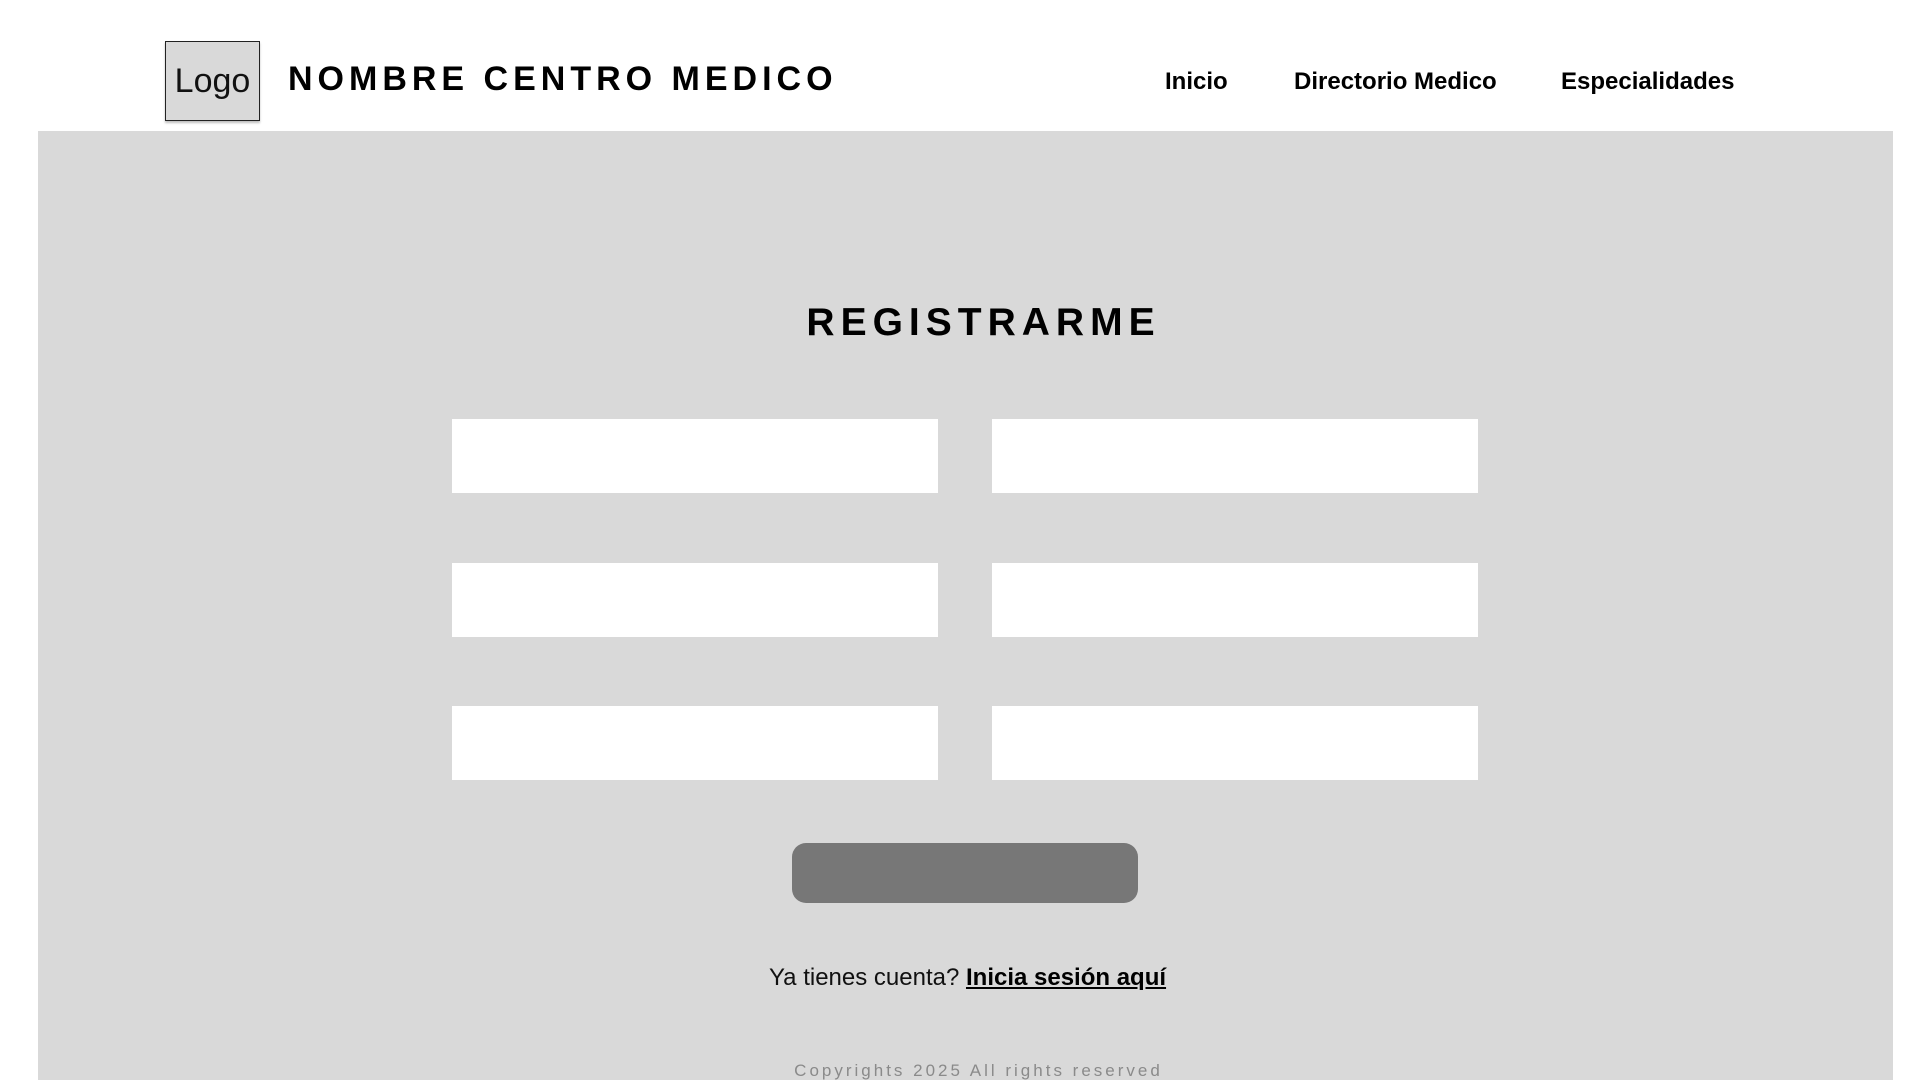 The height and width of the screenshot is (1081, 1920). I want to click on login-prompt-line: Ya tienes cuenta? Inicia sesión aquí, so click(965, 978).